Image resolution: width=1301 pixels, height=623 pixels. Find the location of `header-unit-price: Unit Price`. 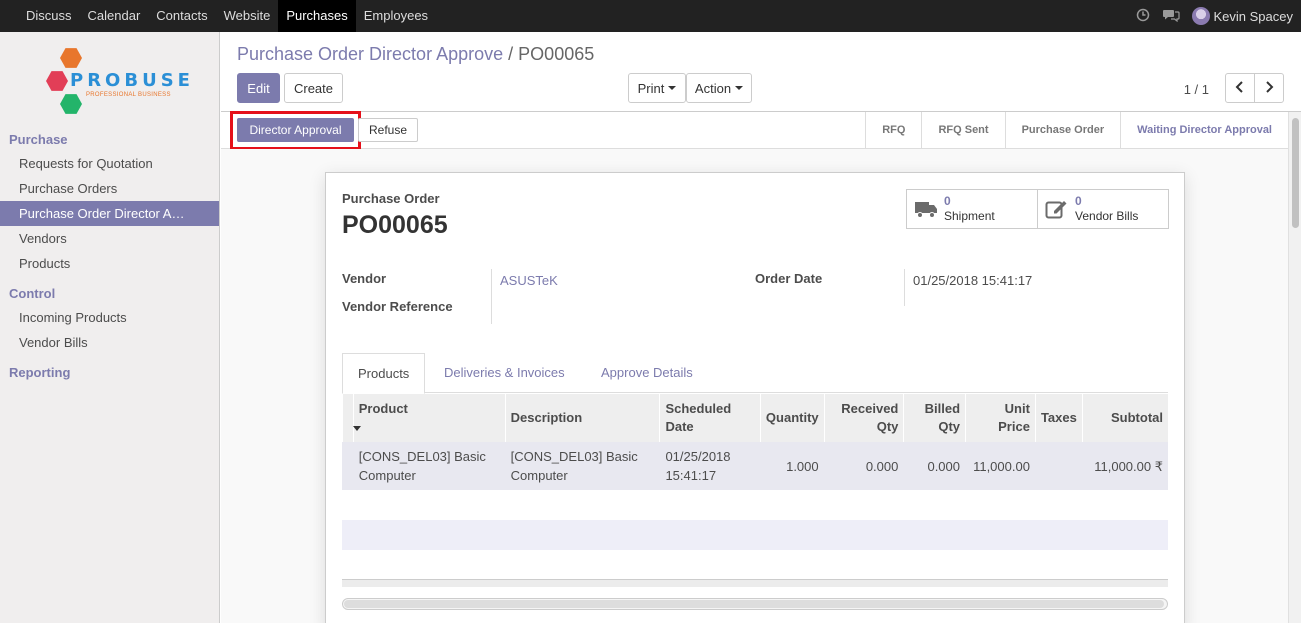

header-unit-price: Unit Price is located at coordinates (1000, 418).